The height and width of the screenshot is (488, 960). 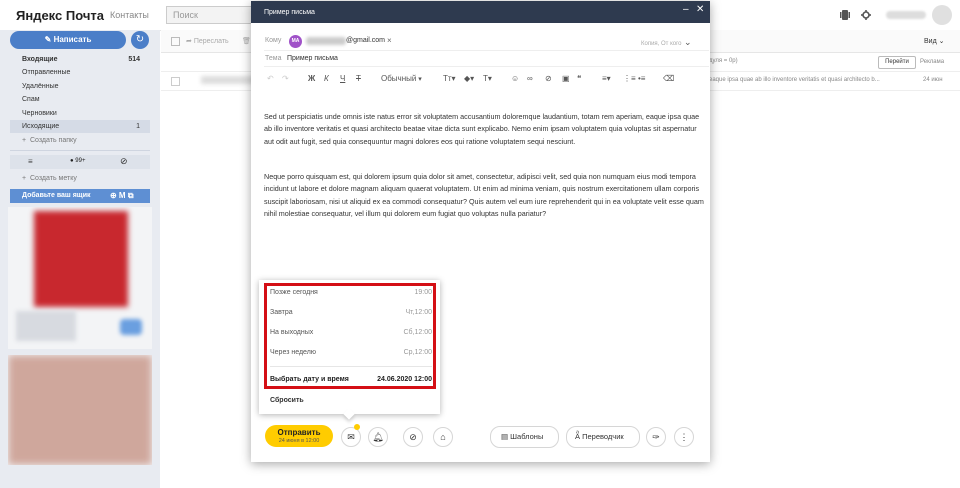 What do you see at coordinates (289, 12) in the screenshot?
I see `compose-title: Пример письма` at bounding box center [289, 12].